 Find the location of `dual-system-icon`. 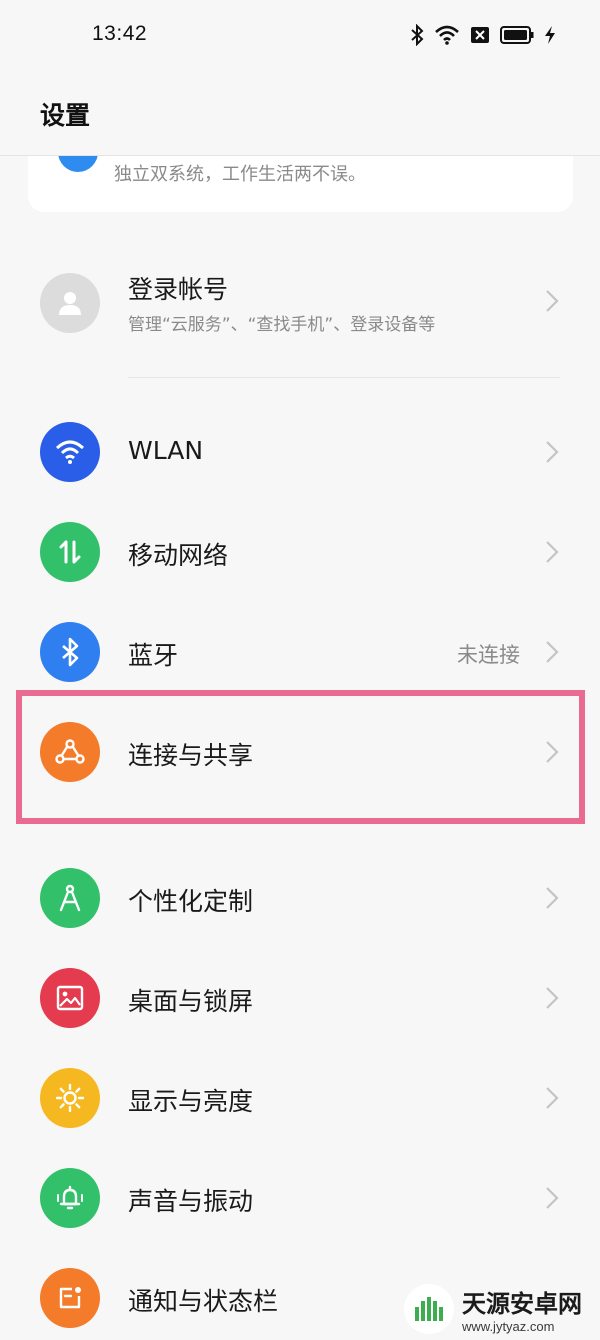

dual-system-icon is located at coordinates (78, 164).